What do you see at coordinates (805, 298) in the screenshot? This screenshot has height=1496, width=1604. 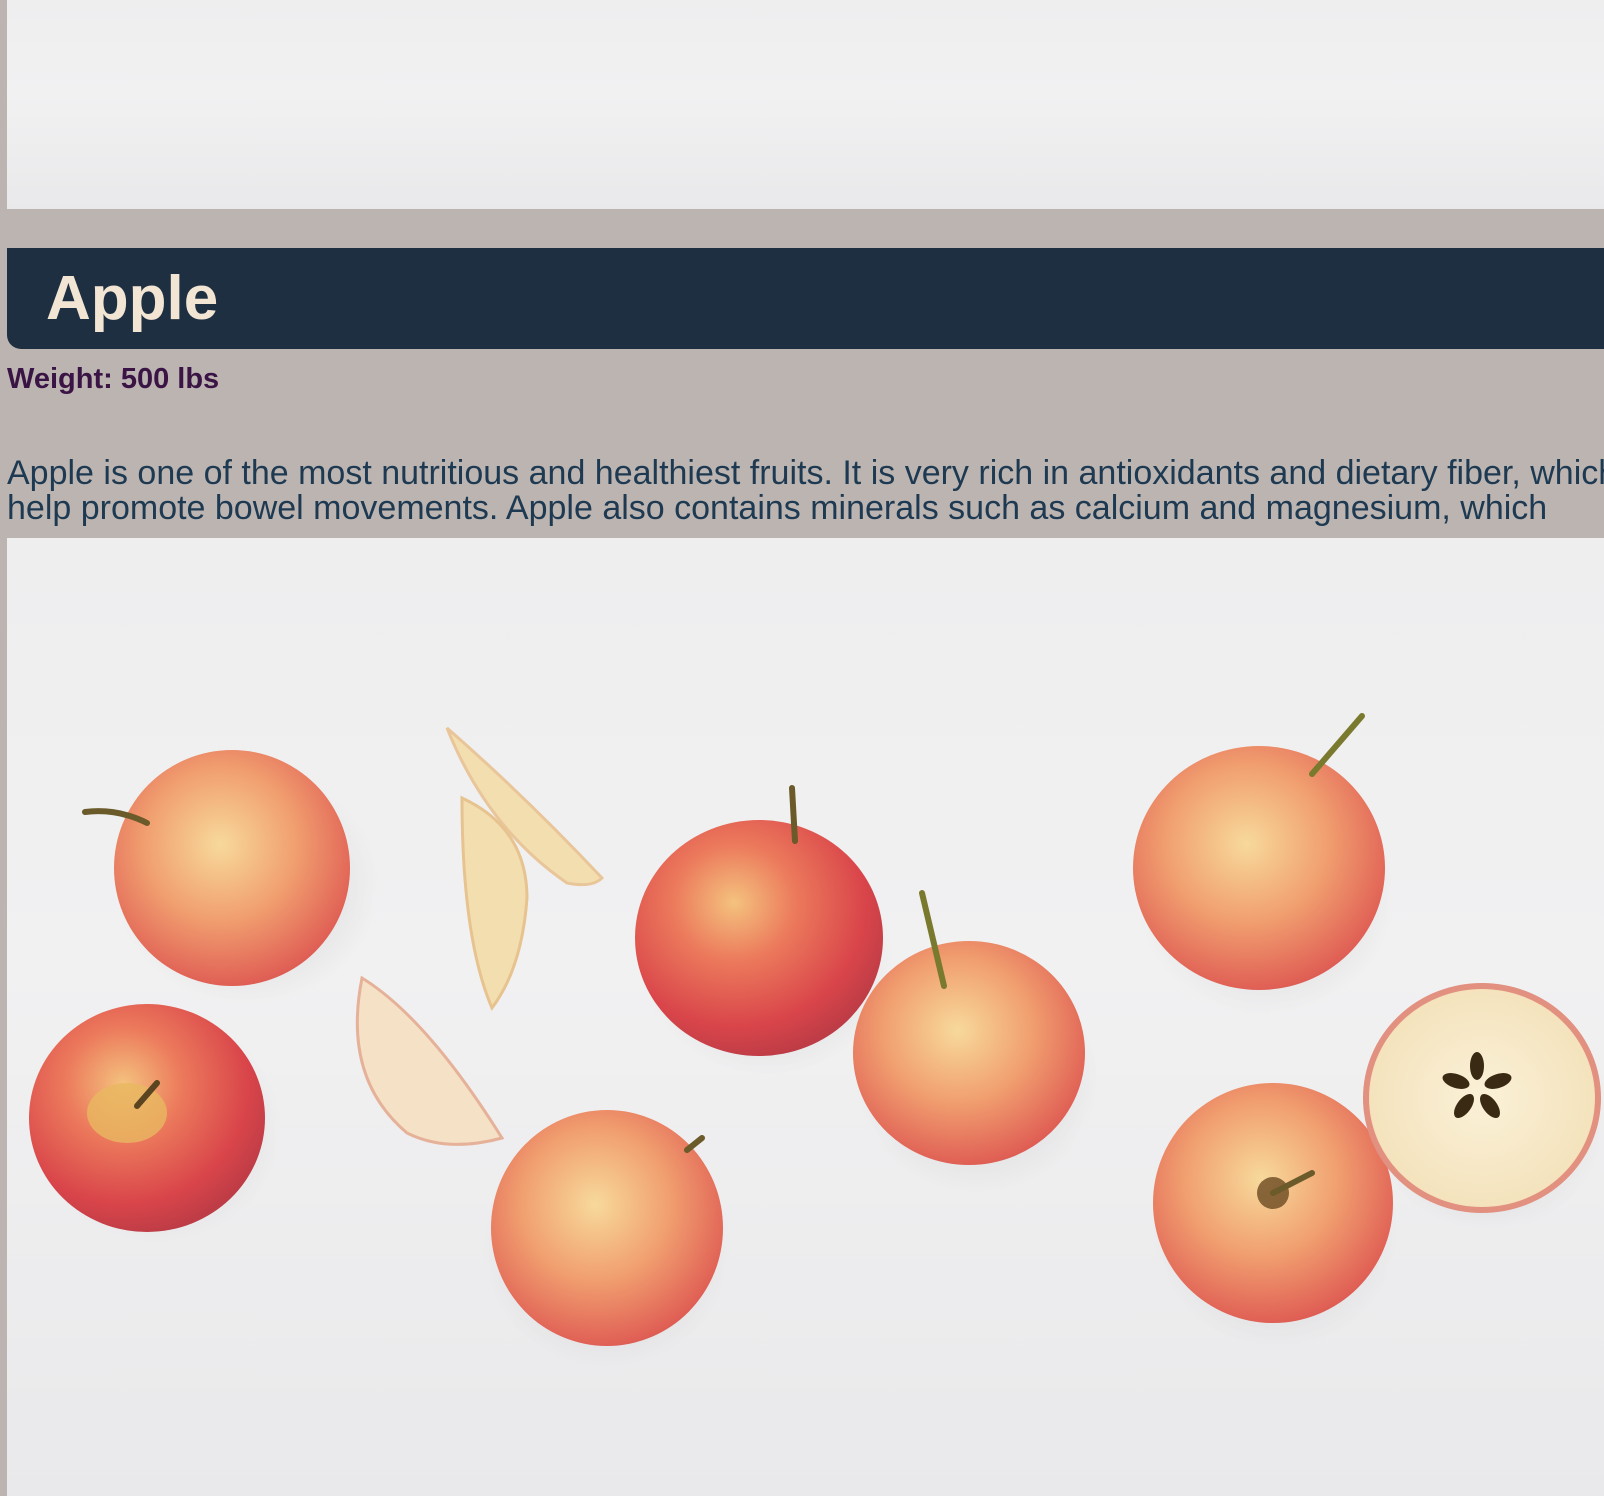 I see `product-title-bar: Apple` at bounding box center [805, 298].